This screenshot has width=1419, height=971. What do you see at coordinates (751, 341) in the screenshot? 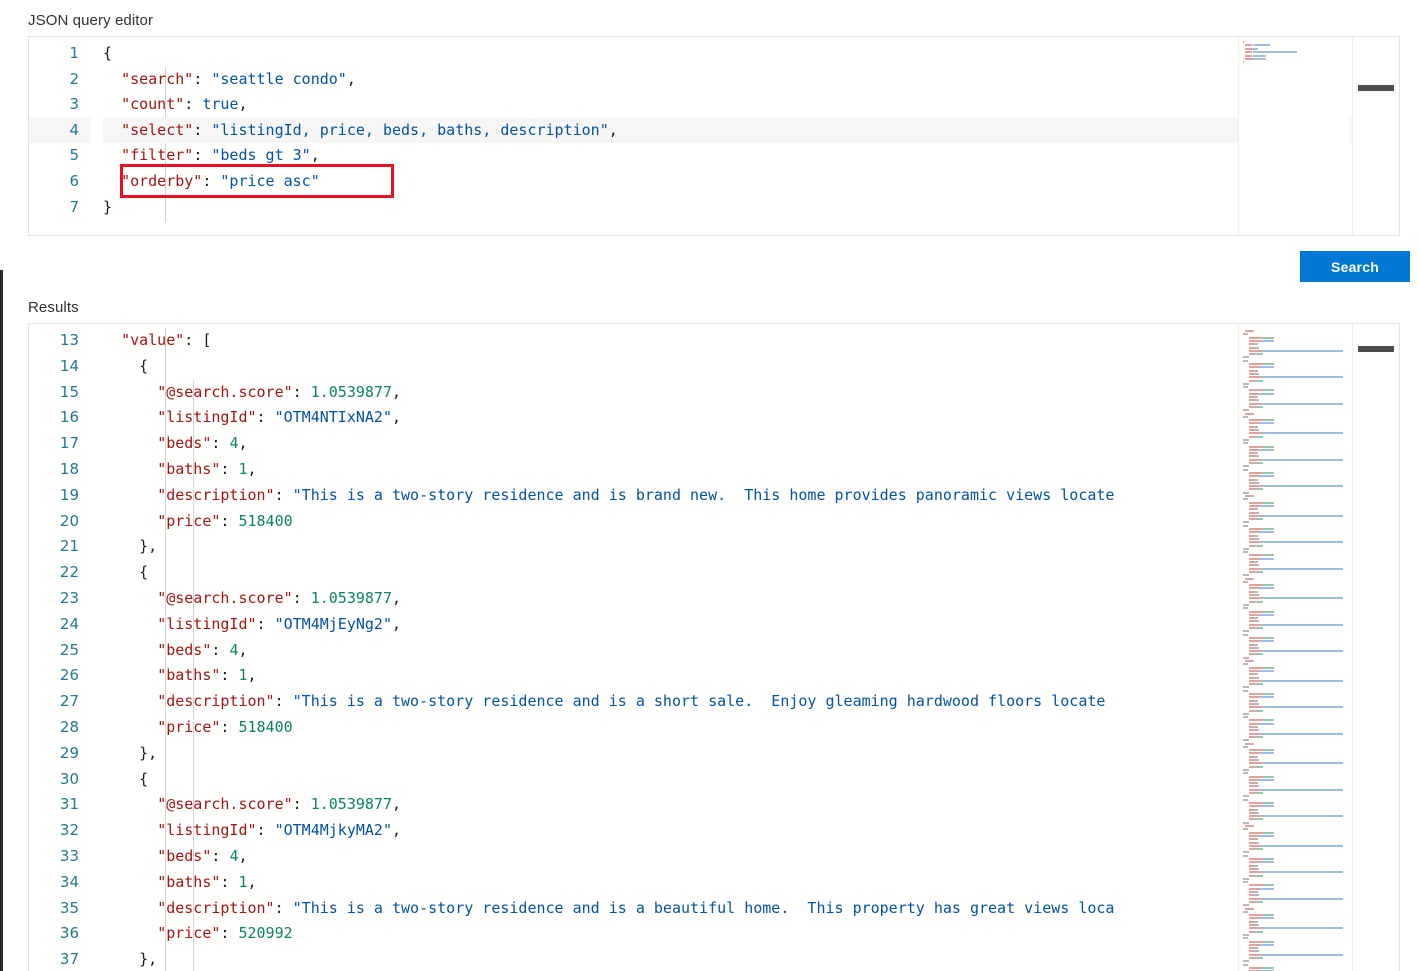
I see `code-line: "value": [` at bounding box center [751, 341].